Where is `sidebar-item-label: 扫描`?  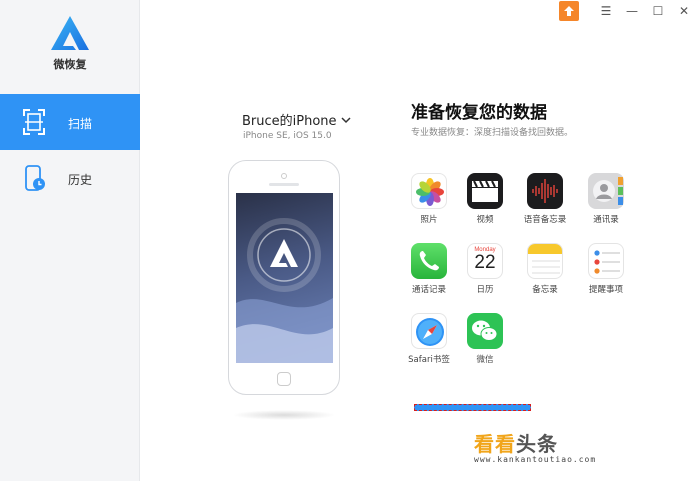
sidebar-item-label: 扫描 is located at coordinates (80, 124).